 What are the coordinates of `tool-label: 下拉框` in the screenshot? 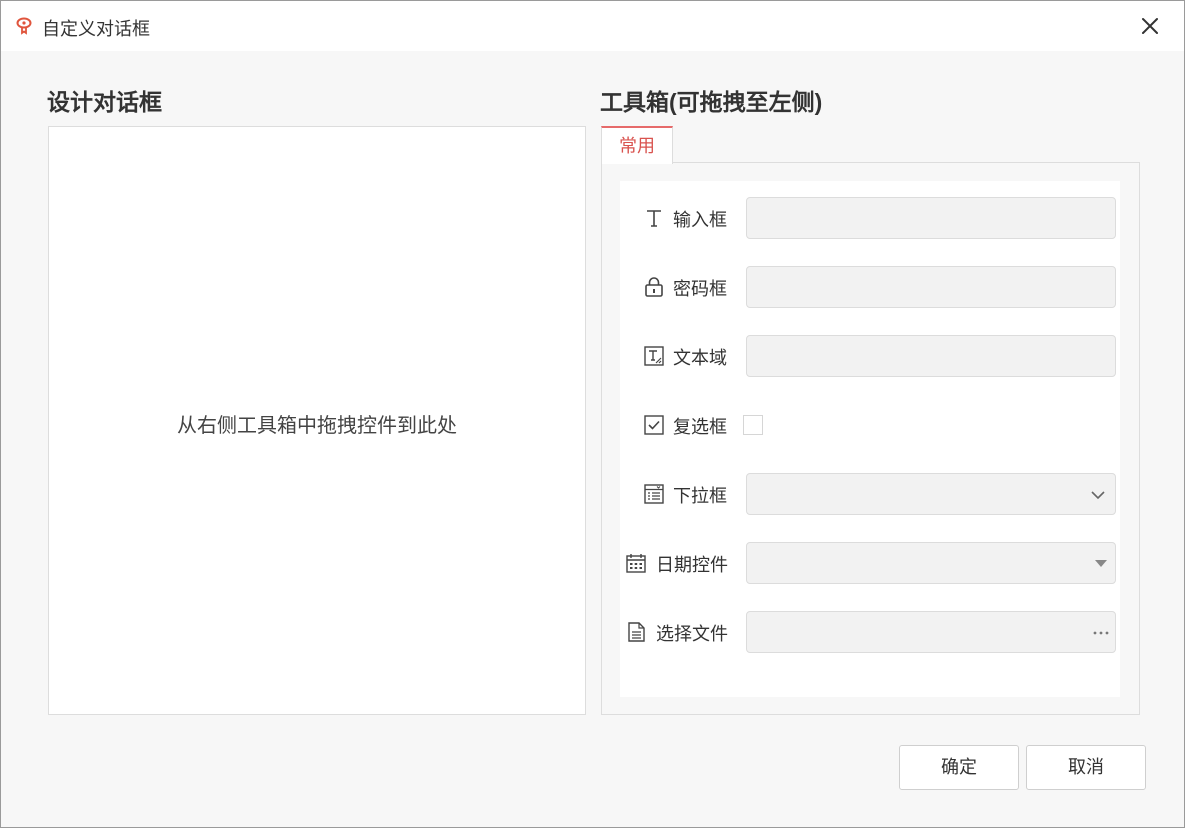 It's located at (700, 496).